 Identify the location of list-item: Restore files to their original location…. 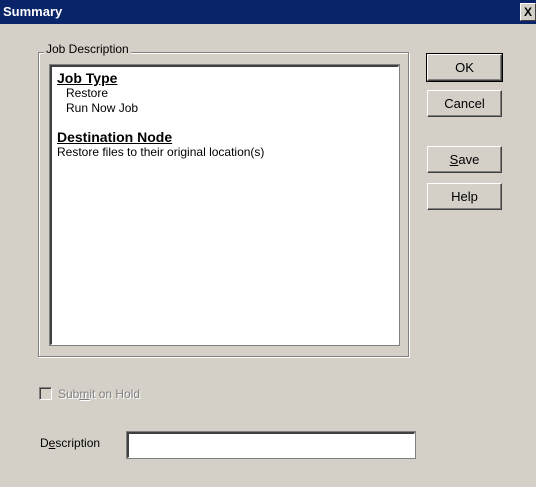
(161, 152).